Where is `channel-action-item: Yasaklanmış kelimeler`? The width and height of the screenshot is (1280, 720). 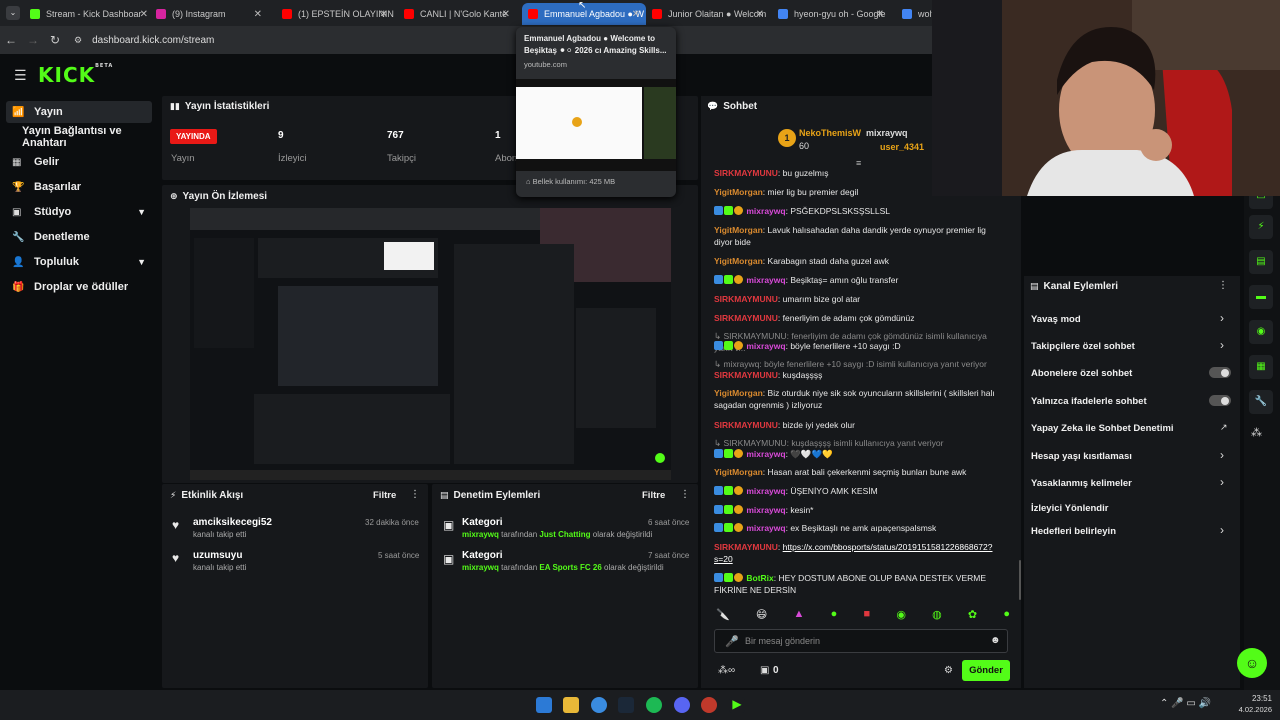 channel-action-item: Yasaklanmış kelimeler is located at coordinates (1081, 483).